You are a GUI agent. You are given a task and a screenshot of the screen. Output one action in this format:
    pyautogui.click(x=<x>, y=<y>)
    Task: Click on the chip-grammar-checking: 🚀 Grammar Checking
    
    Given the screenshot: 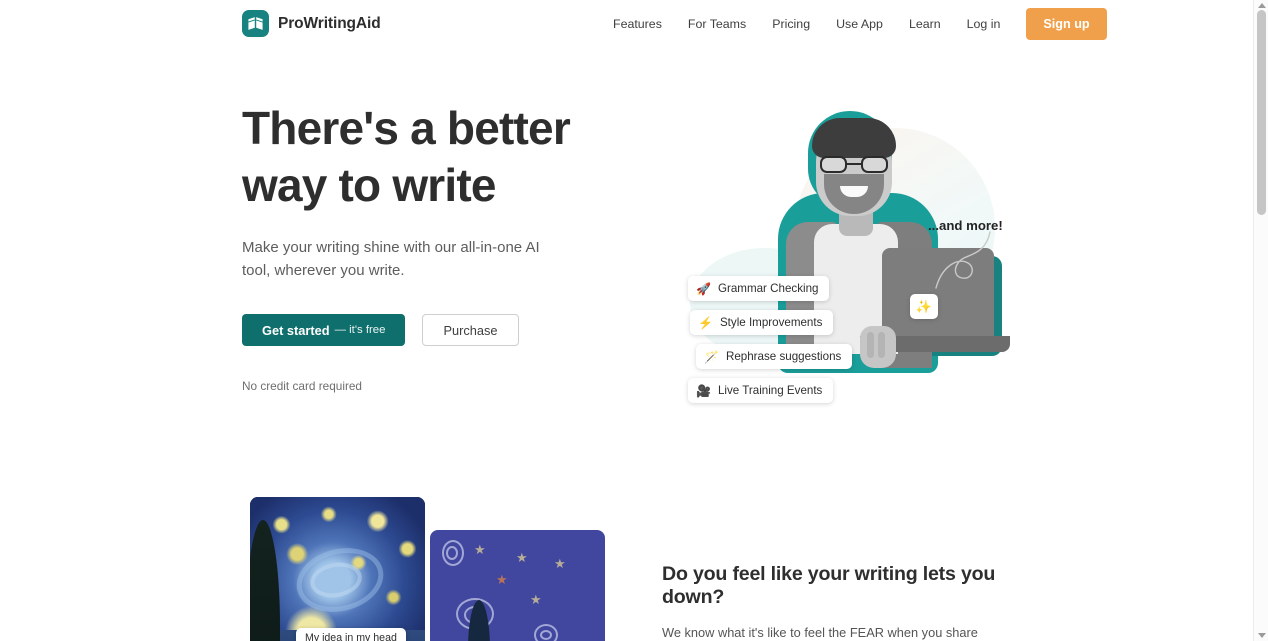 What is the action you would take?
    pyautogui.click(x=759, y=288)
    